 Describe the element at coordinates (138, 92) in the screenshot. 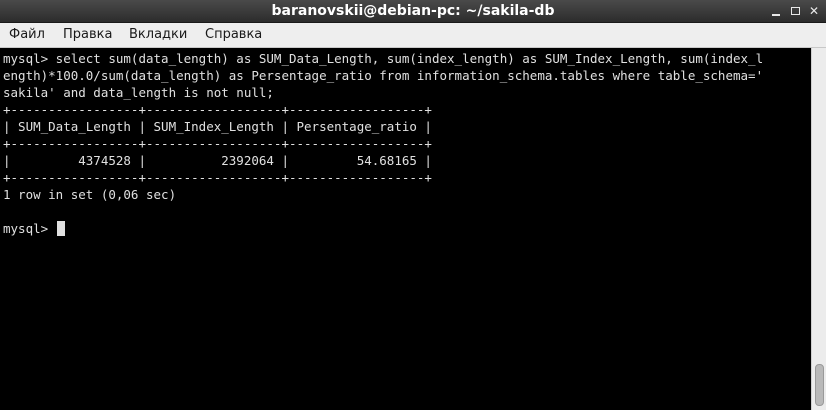

I see `terminal-line: sakila' and data_length is not null;` at that location.